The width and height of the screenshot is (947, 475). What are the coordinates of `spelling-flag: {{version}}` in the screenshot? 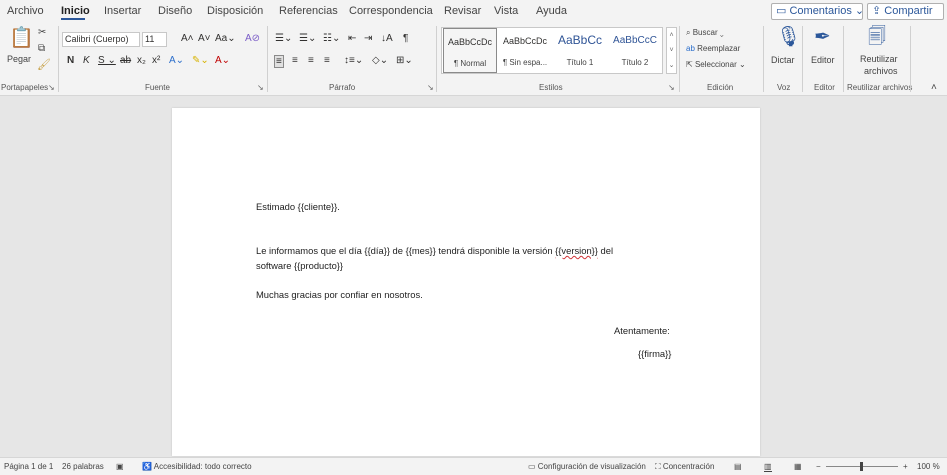 It's located at (576, 250).